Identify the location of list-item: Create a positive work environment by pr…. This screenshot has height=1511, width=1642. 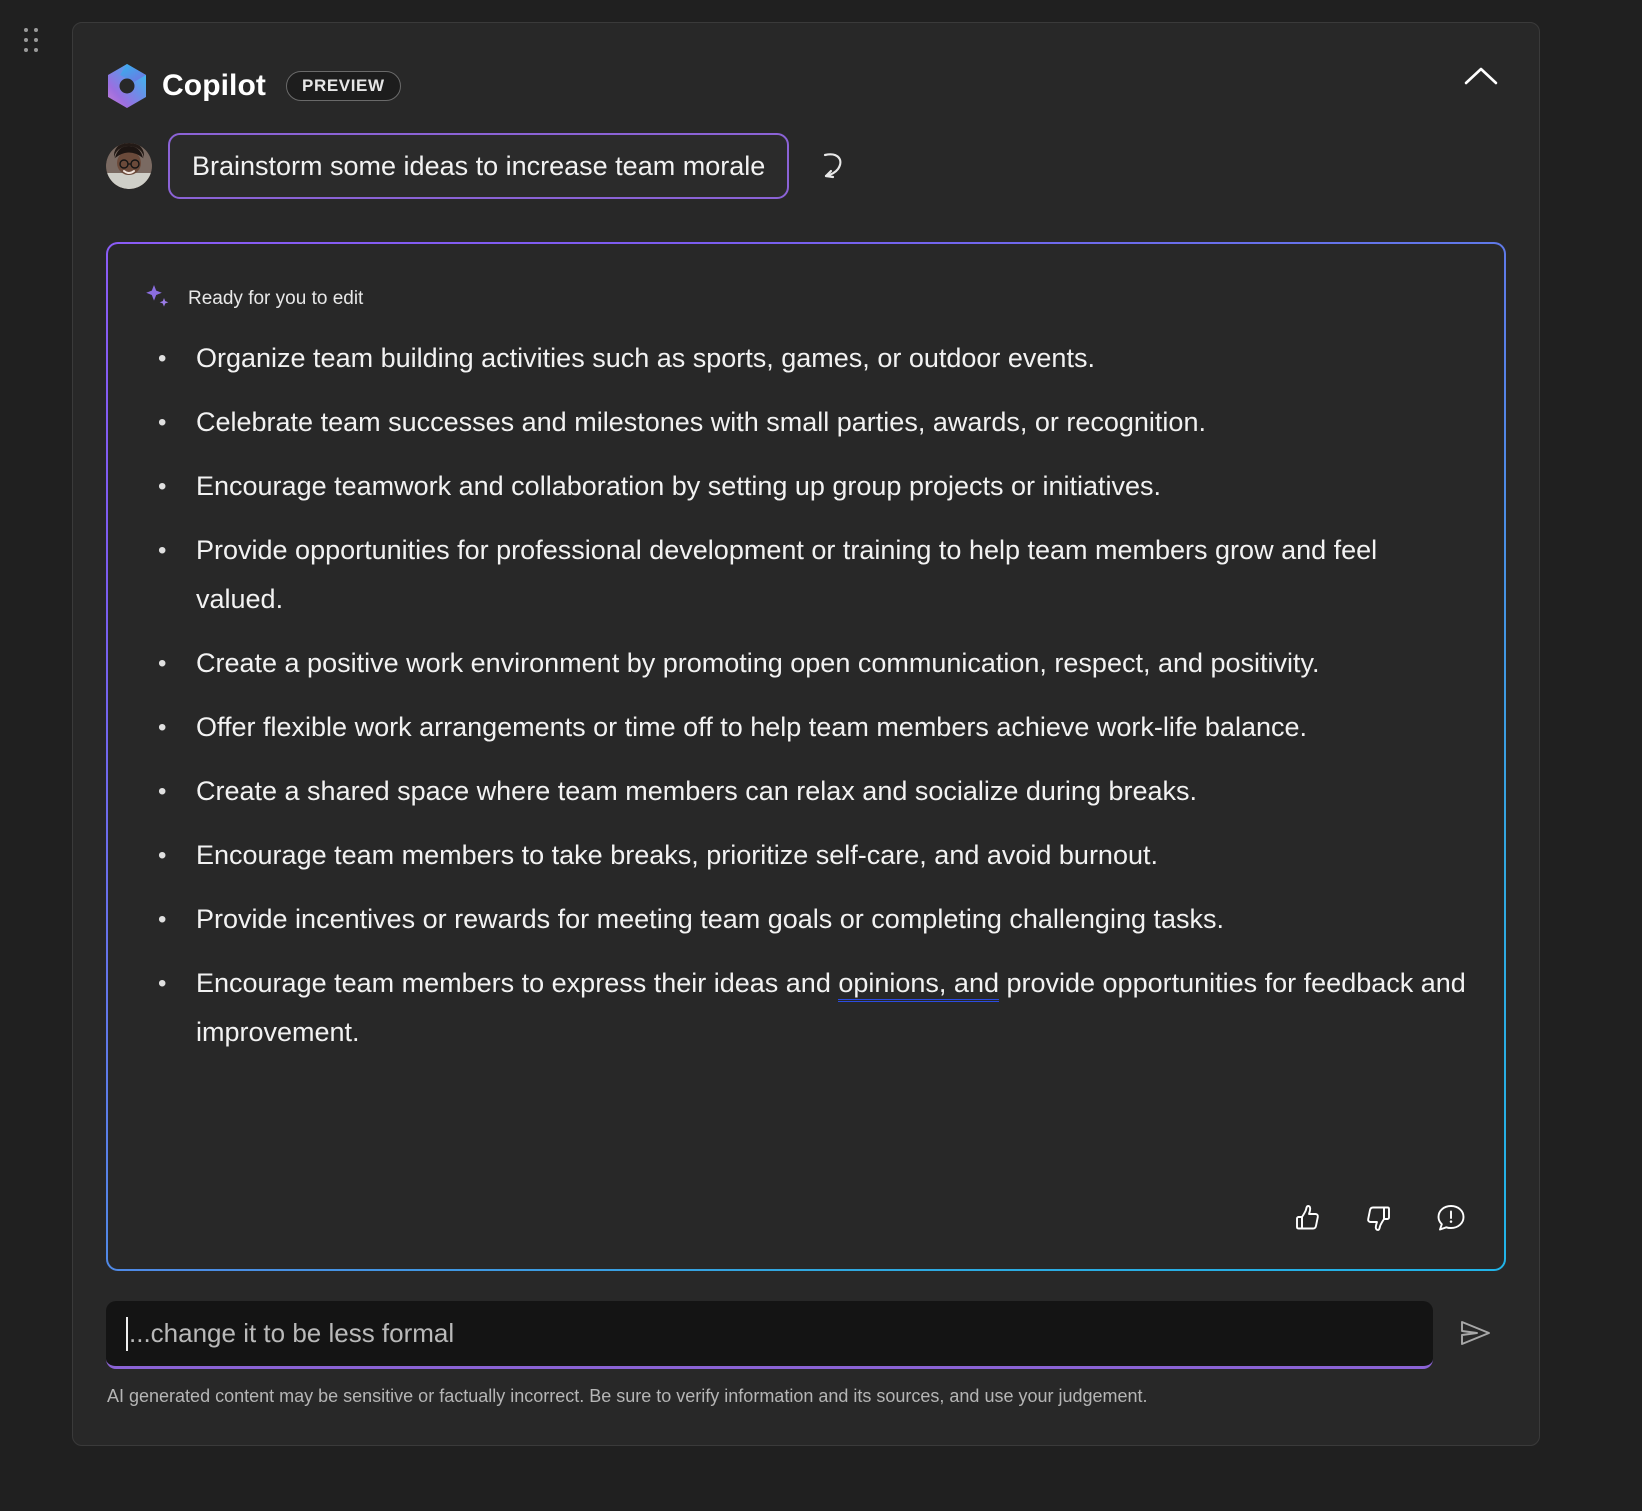
(807, 663).